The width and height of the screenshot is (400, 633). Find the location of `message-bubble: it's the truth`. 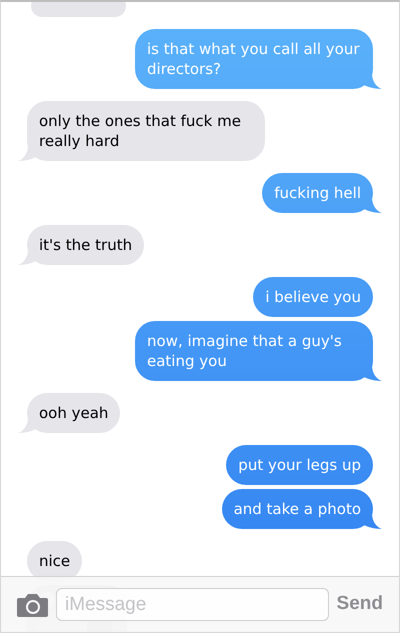

message-bubble: it's the truth is located at coordinates (85, 245).